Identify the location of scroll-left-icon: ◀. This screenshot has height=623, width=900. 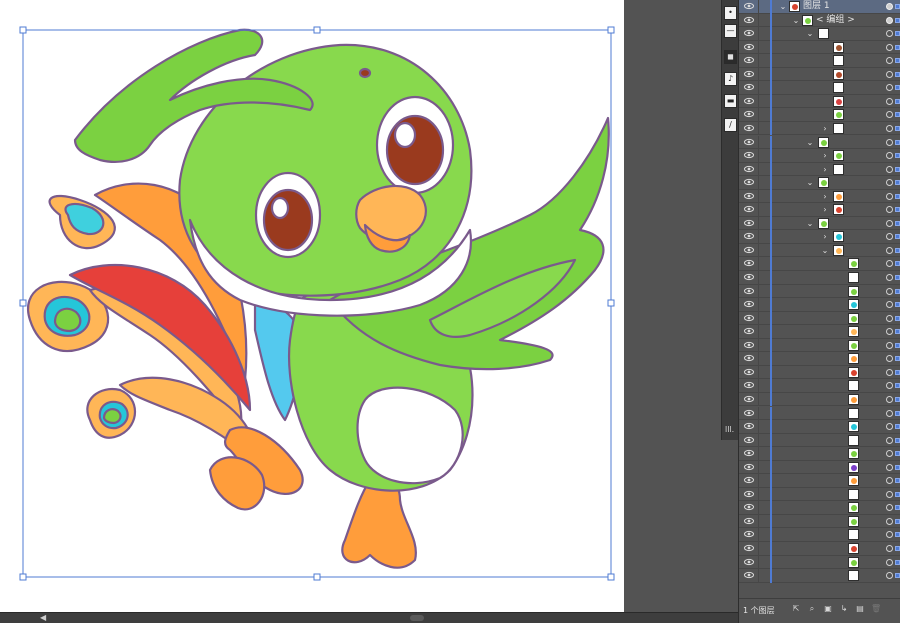
(45, 618).